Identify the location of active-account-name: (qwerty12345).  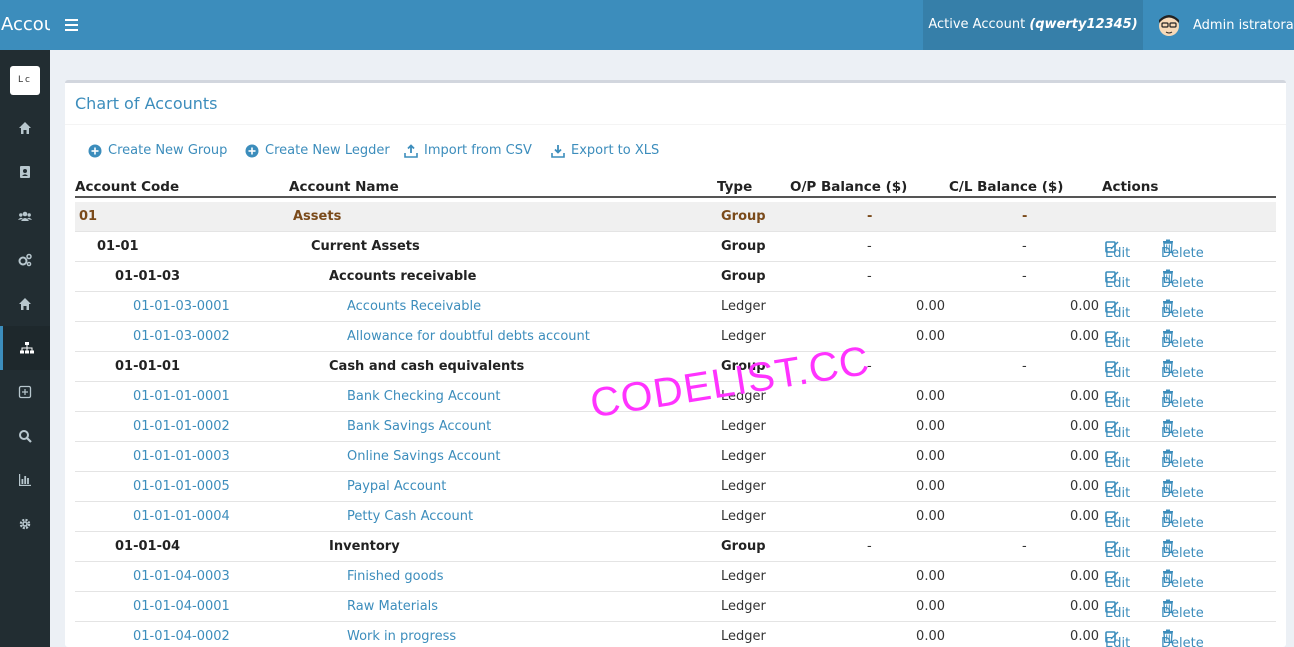
(1083, 24).